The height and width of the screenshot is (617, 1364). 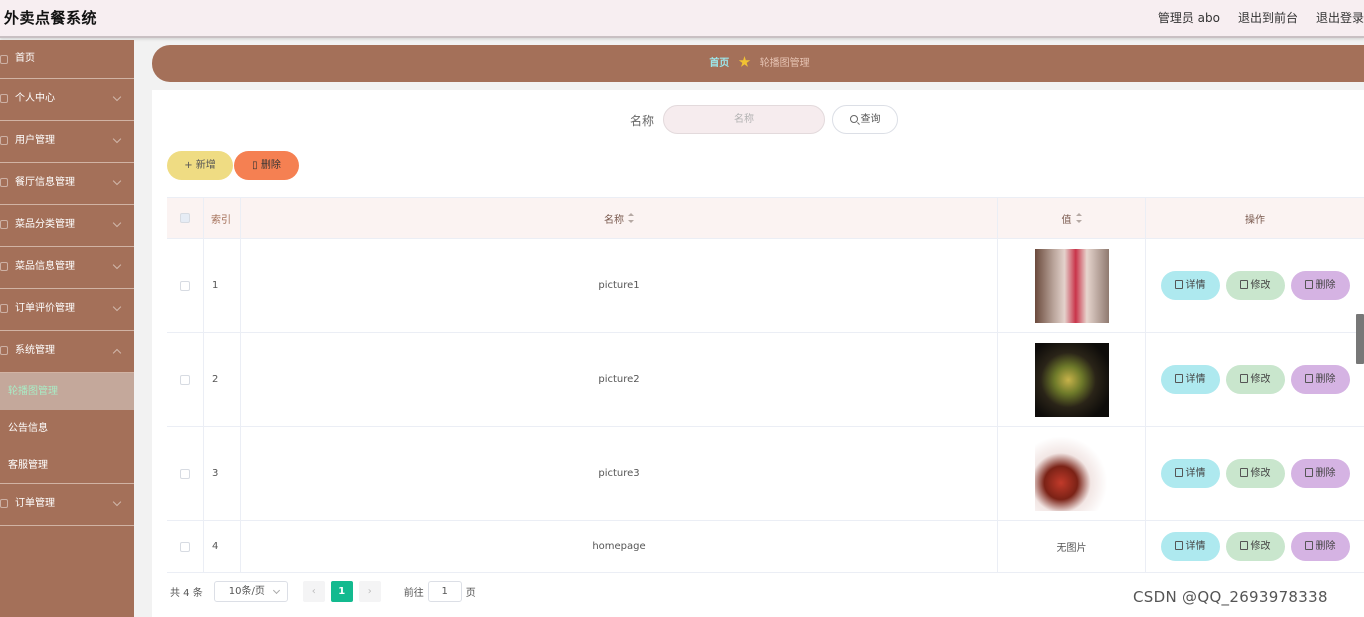 I want to click on header-value: 值, so click(x=1072, y=218).